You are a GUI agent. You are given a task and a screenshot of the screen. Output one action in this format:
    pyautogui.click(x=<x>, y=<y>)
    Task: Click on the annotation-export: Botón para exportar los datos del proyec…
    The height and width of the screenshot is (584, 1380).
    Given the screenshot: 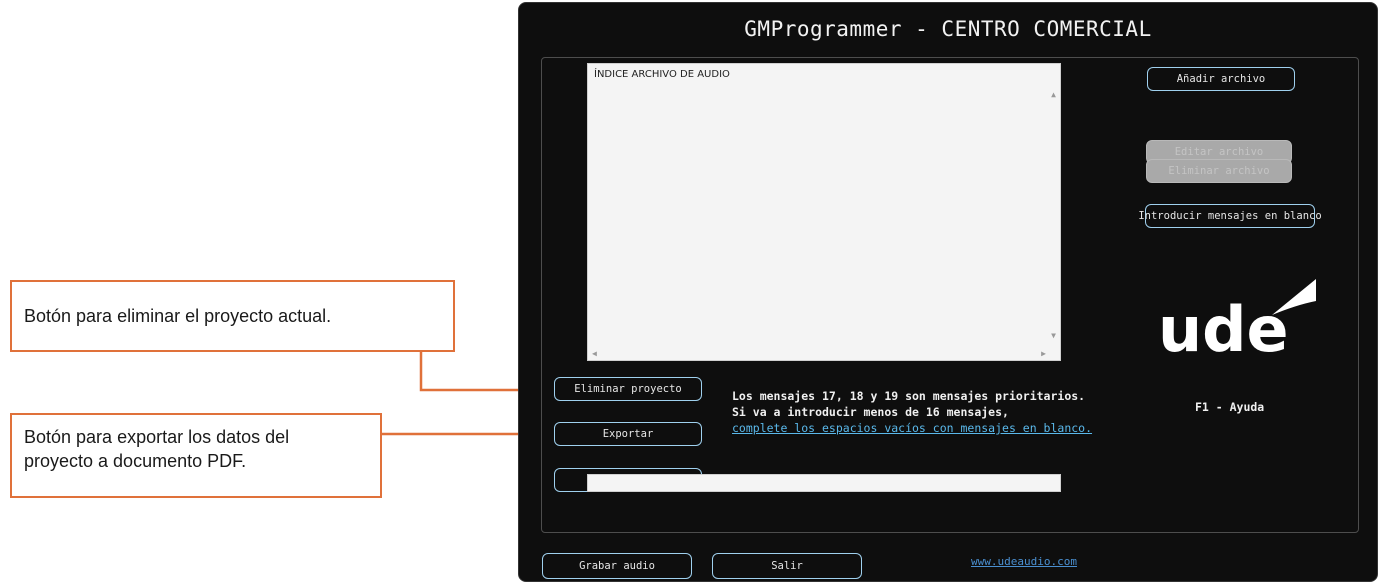 What is the action you would take?
    pyautogui.click(x=196, y=455)
    